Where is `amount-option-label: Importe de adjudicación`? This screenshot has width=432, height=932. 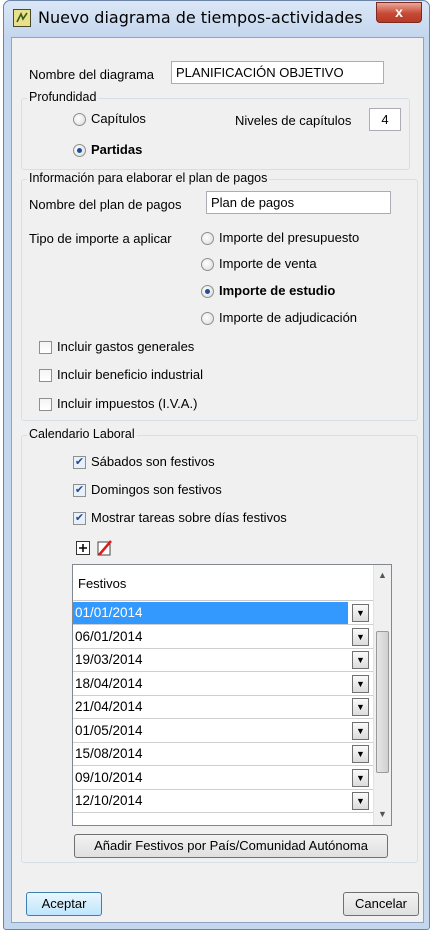
amount-option-label: Importe de adjudicación is located at coordinates (288, 317).